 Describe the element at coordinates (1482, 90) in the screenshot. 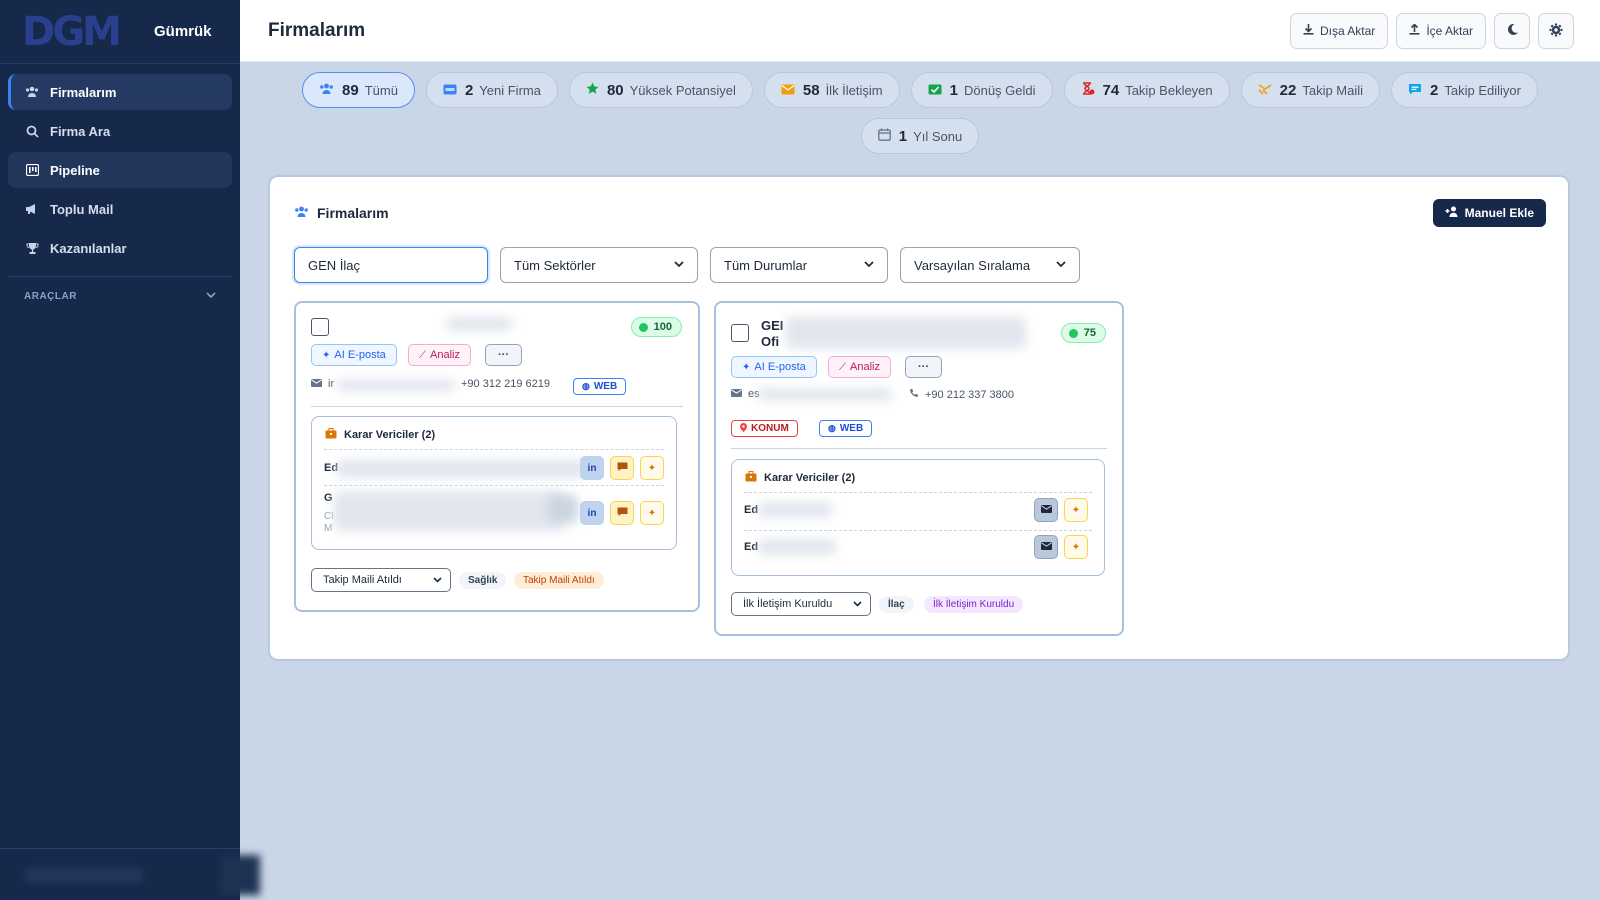

I see `chip-label: Takip Ediliyor` at that location.